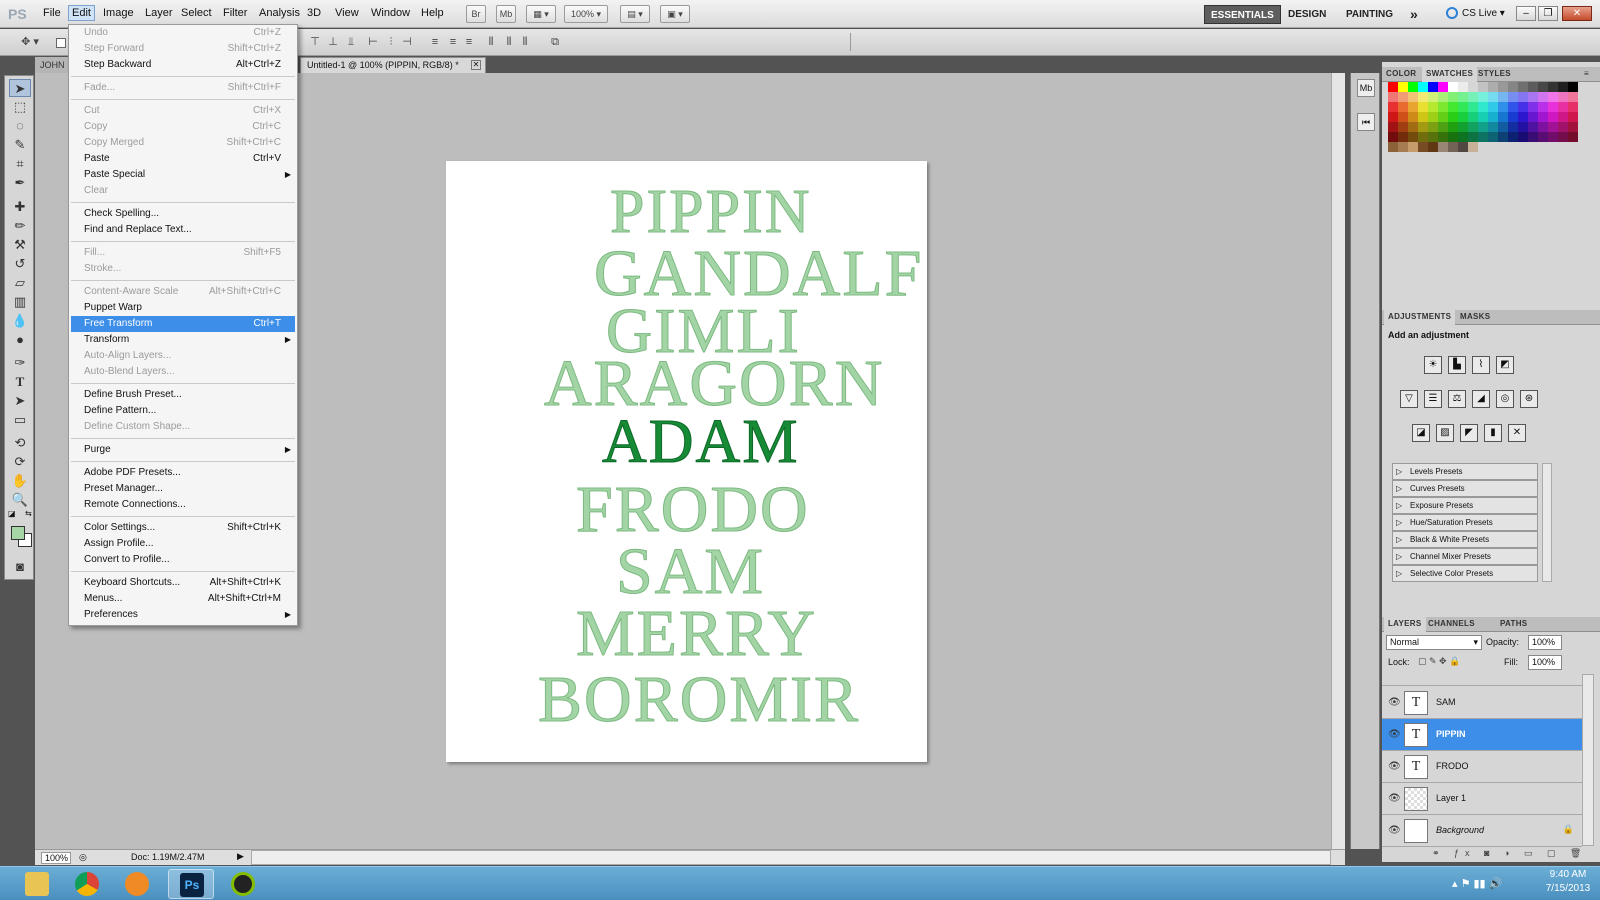 The image size is (1600, 900). What do you see at coordinates (435, 42) in the screenshot?
I see `distribute-top-icon: ≡` at bounding box center [435, 42].